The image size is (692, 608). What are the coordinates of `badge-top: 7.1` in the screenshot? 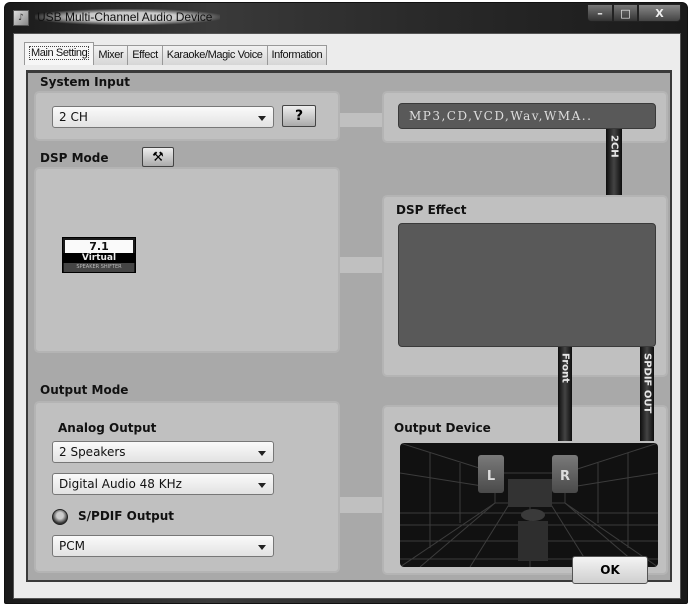 It's located at (99, 246).